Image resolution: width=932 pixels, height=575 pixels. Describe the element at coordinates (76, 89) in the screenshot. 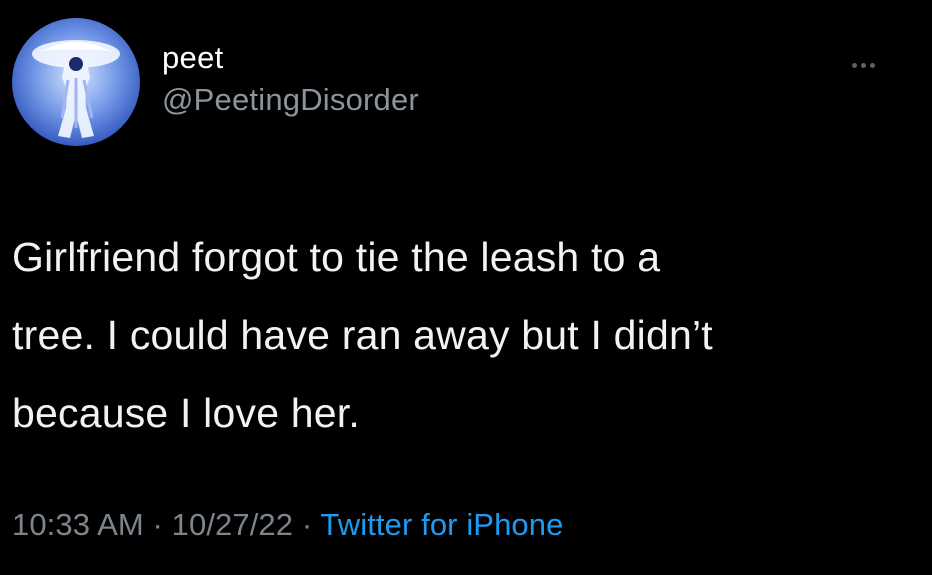

I see `avatar-image` at that location.